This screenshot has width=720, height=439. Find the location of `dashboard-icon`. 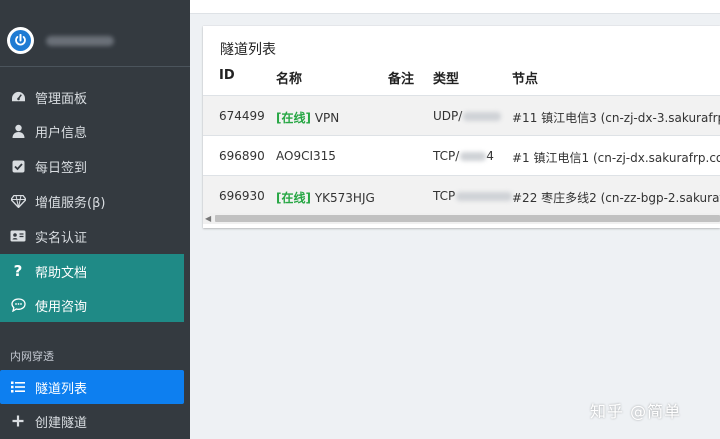

dashboard-icon is located at coordinates (18, 97).